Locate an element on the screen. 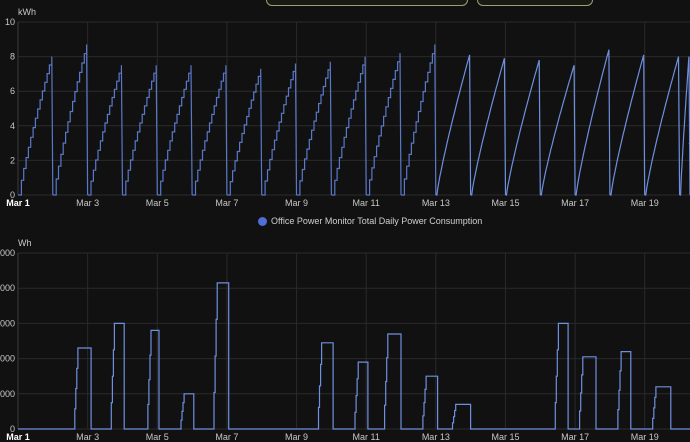 This screenshot has width=690, height=442. x-tick-label: Mar 19 is located at coordinates (645, 437).